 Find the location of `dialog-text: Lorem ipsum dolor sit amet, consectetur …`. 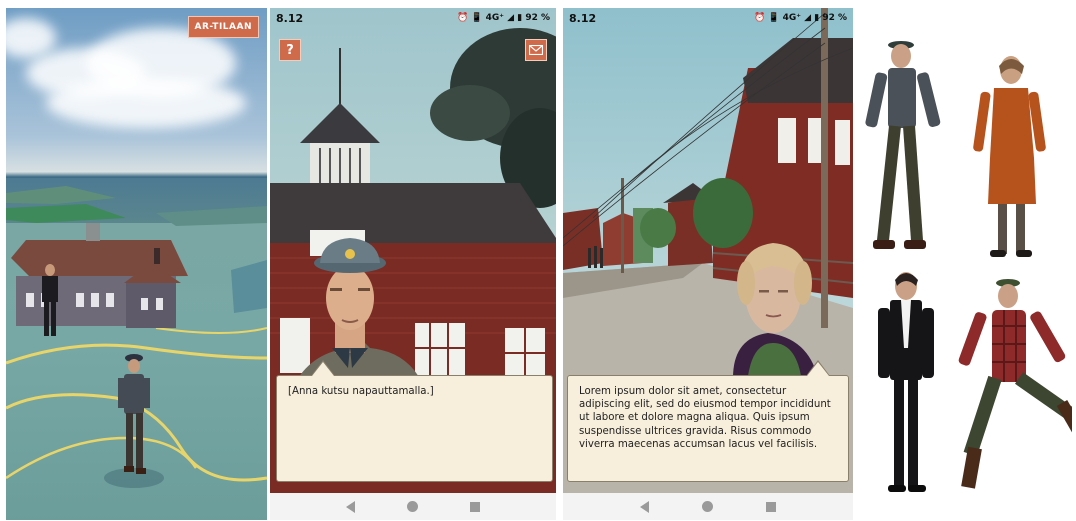

dialog-text: Lorem ipsum dolor sit amet, consectetur … is located at coordinates (705, 418).